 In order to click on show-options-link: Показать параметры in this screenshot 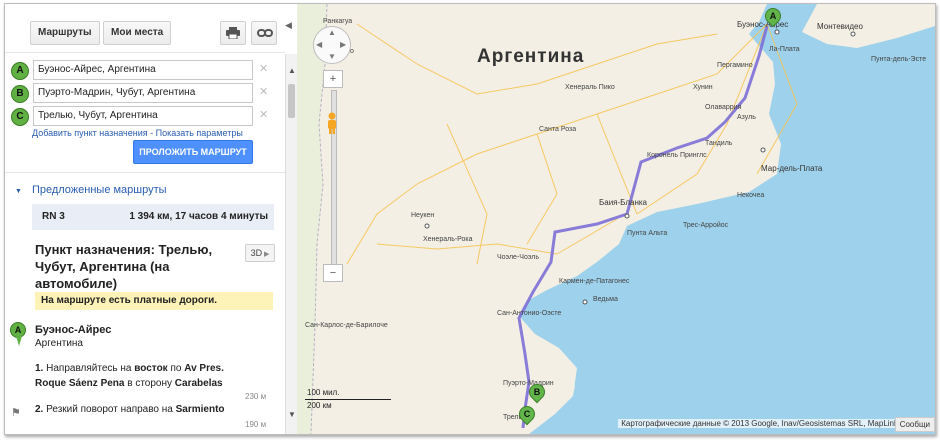, I will do `click(199, 133)`.